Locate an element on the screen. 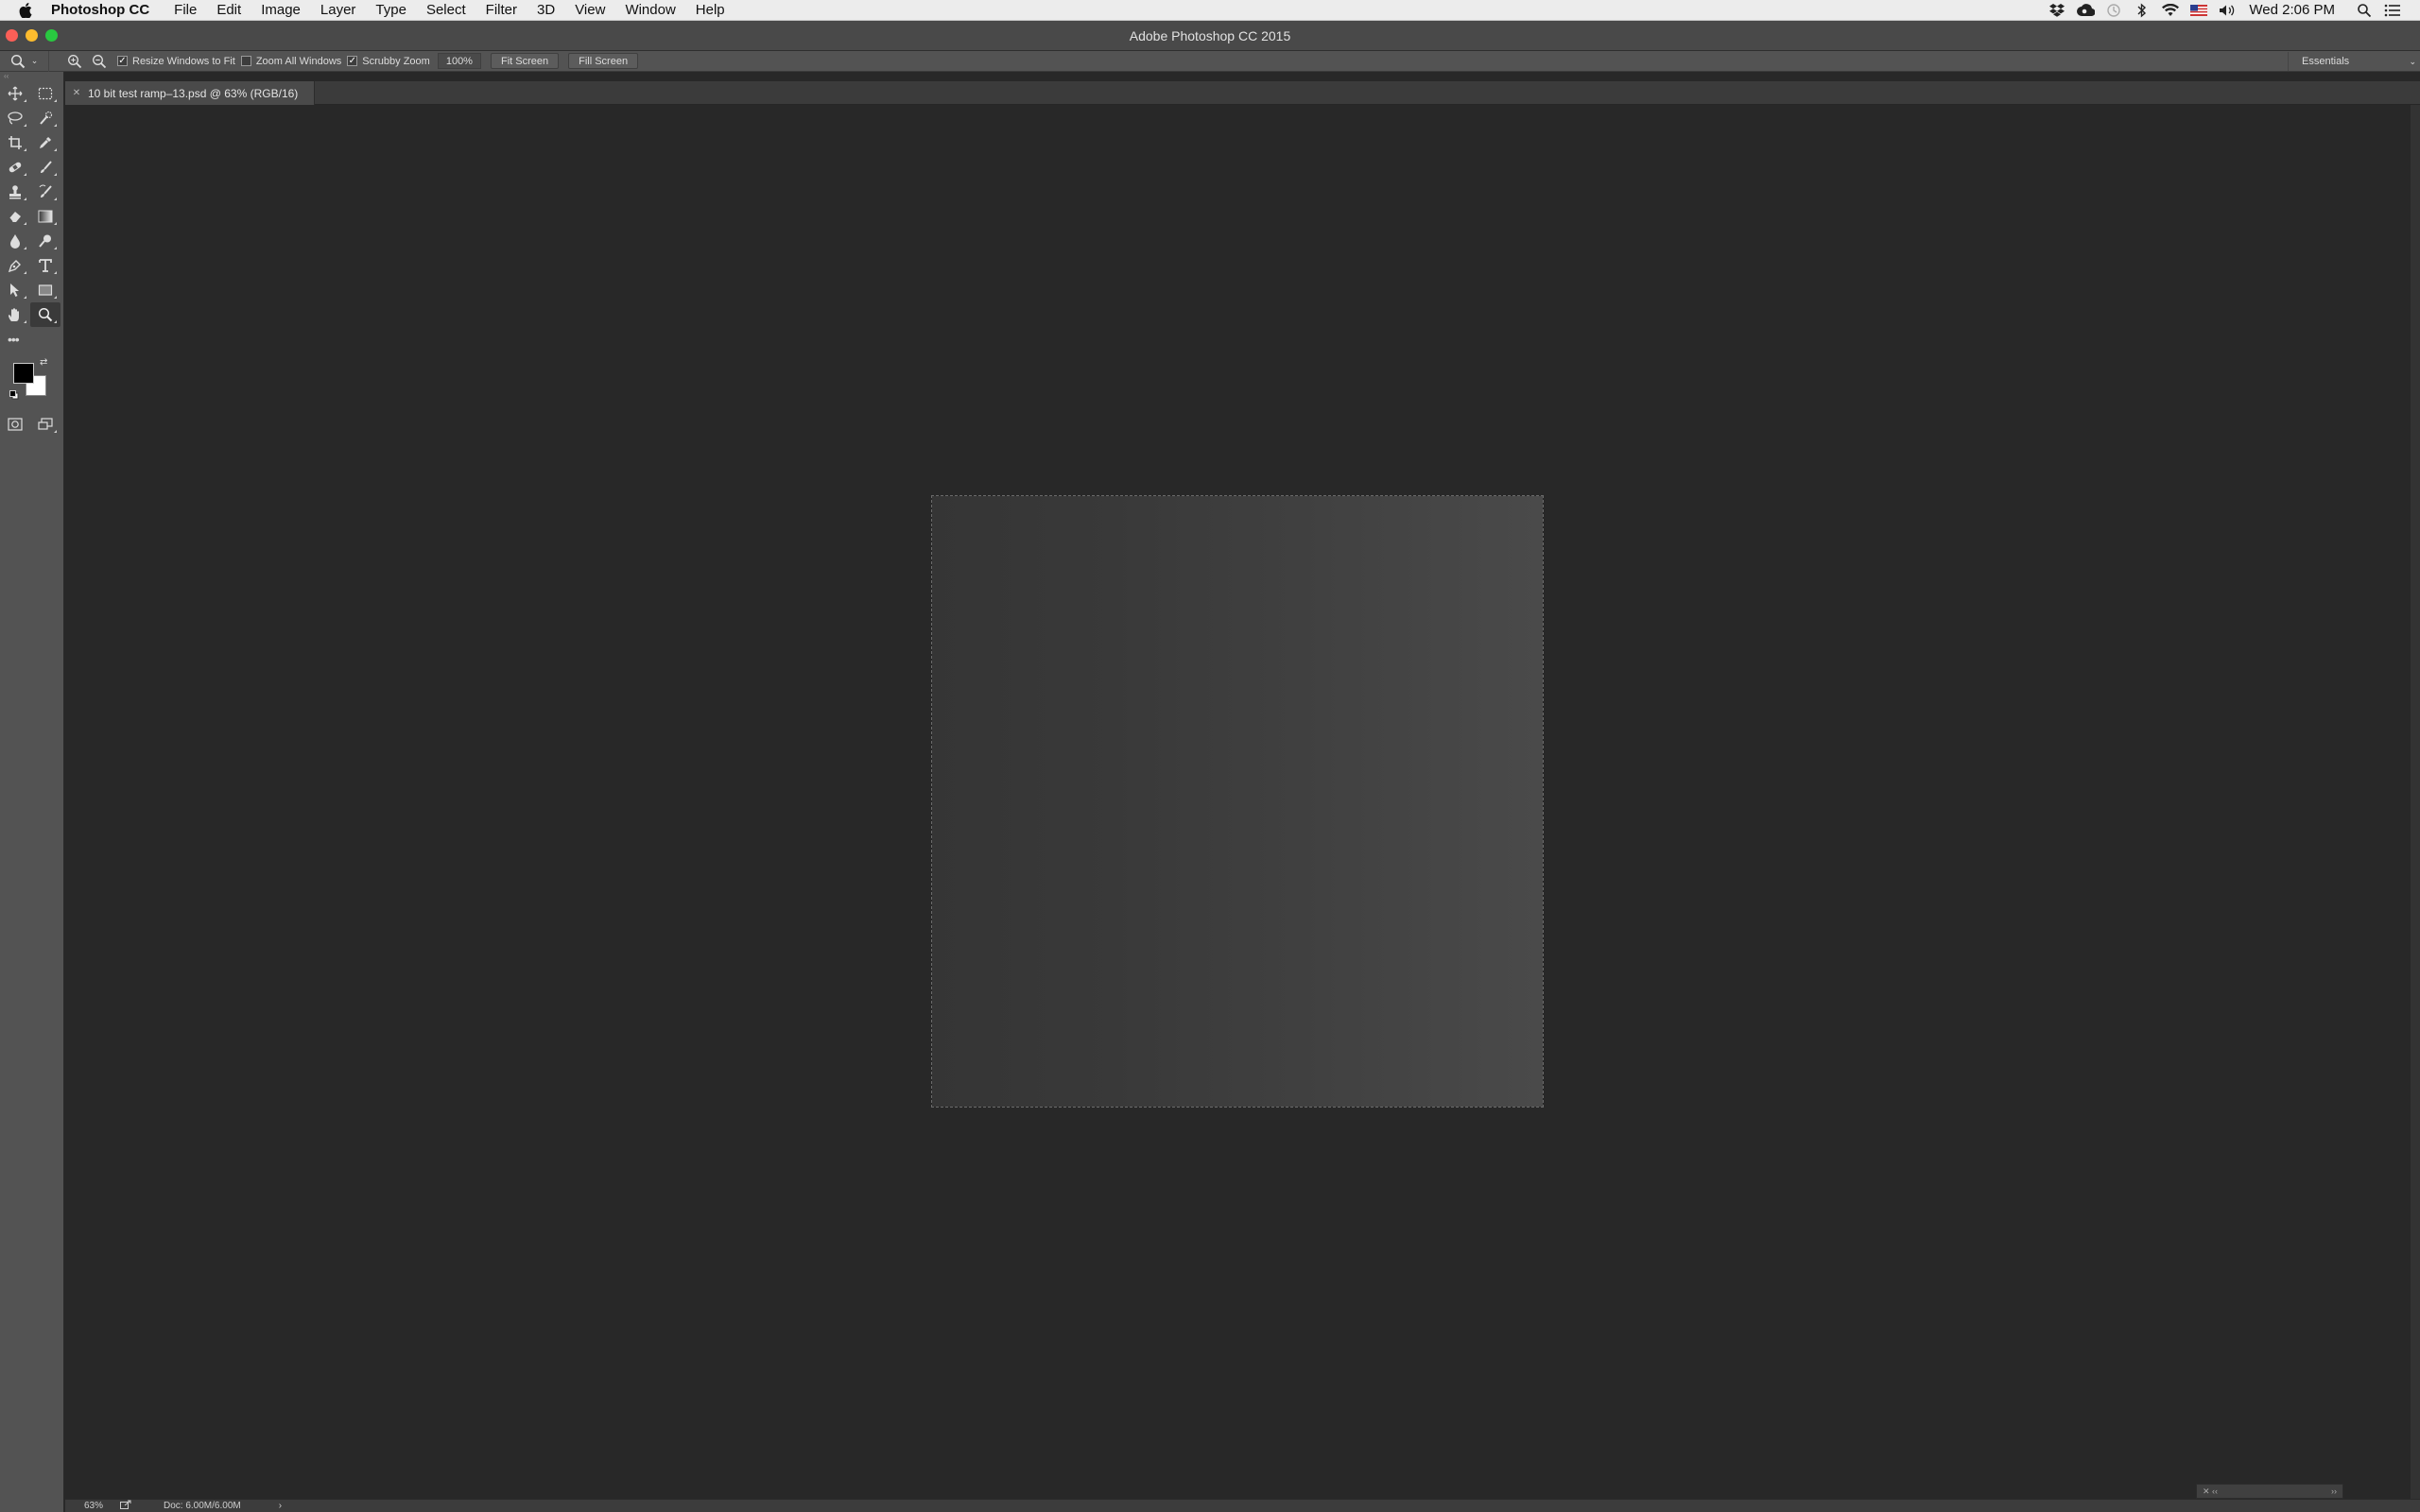 The width and height of the screenshot is (2420, 1512). arrow-pointer-icon is located at coordinates (14, 290).